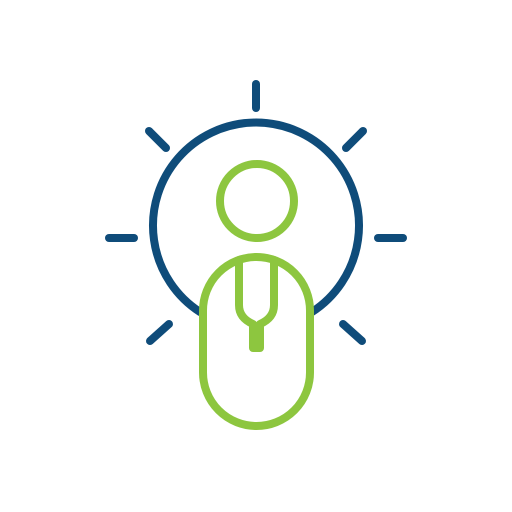 The width and height of the screenshot is (512, 512). What do you see at coordinates (354, 139) in the screenshot?
I see `ray-top-right` at bounding box center [354, 139].